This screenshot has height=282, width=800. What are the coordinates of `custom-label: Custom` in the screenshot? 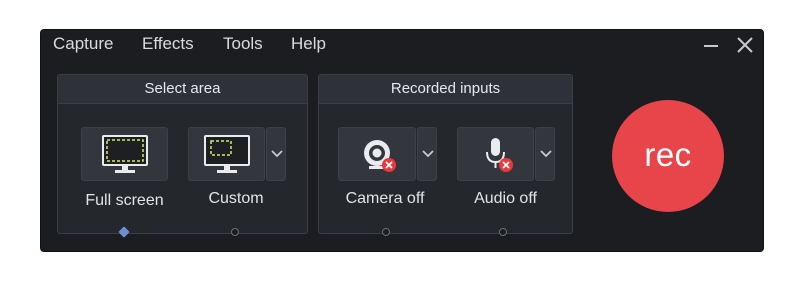 It's located at (236, 198).